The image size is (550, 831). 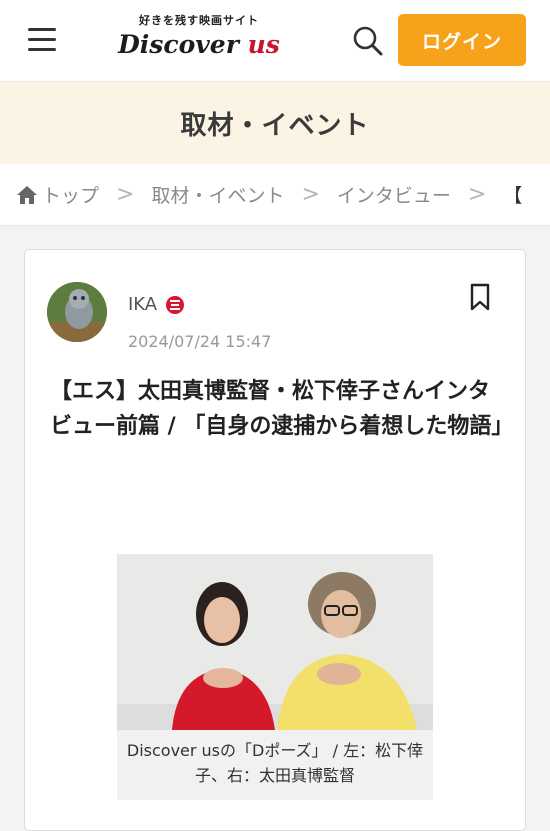 I want to click on home-icon, so click(x=27, y=195).